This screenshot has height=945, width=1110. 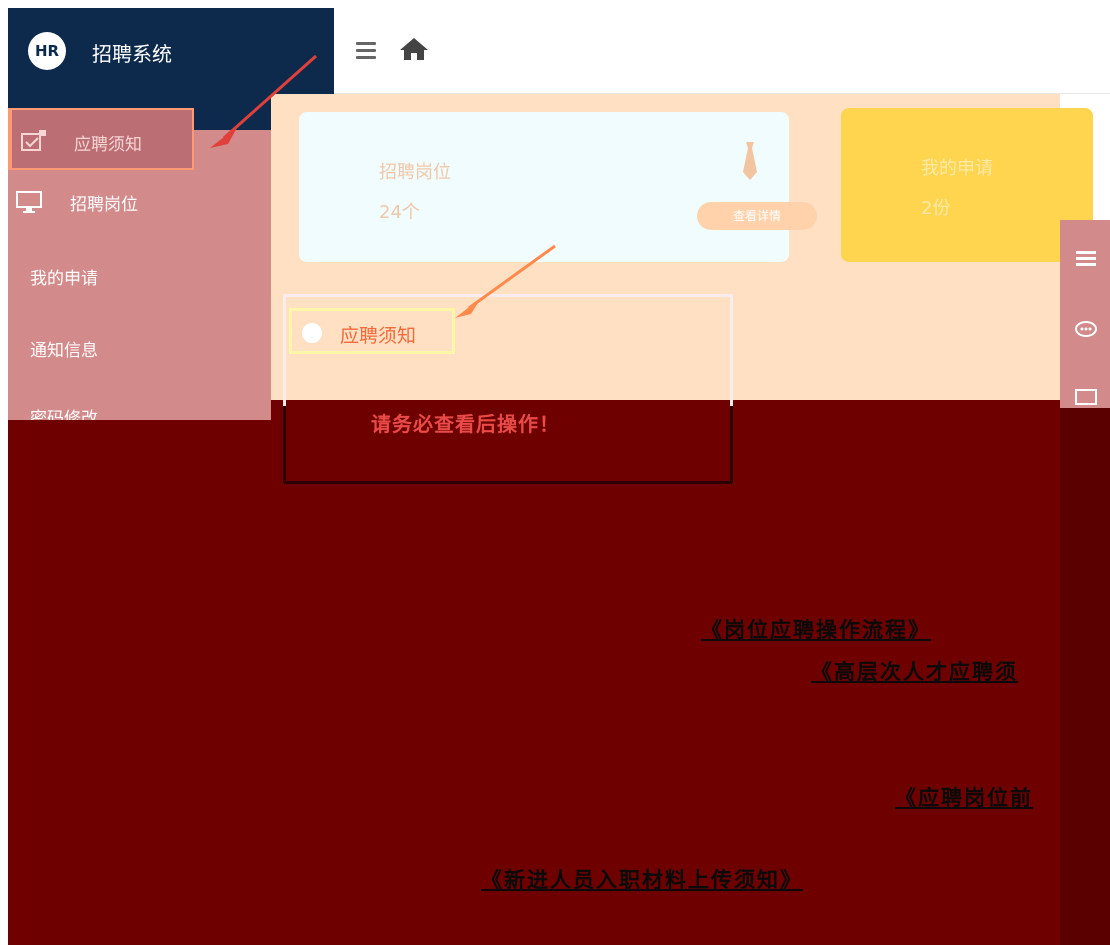 What do you see at coordinates (366, 50) in the screenshot?
I see `hamburger-icon` at bounding box center [366, 50].